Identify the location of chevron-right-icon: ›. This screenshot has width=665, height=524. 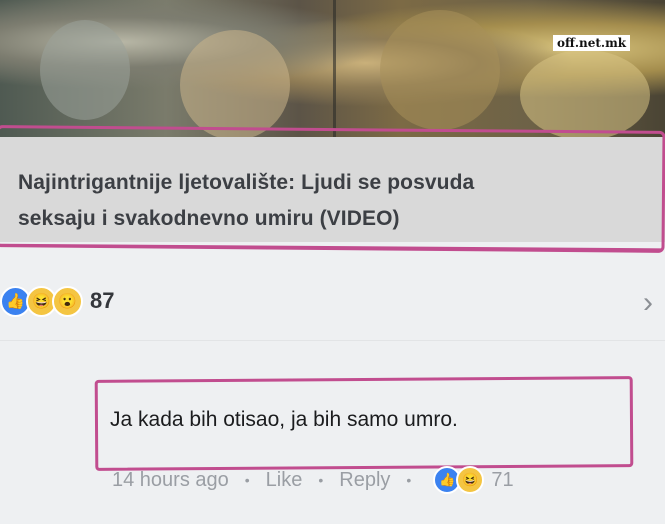
(648, 303).